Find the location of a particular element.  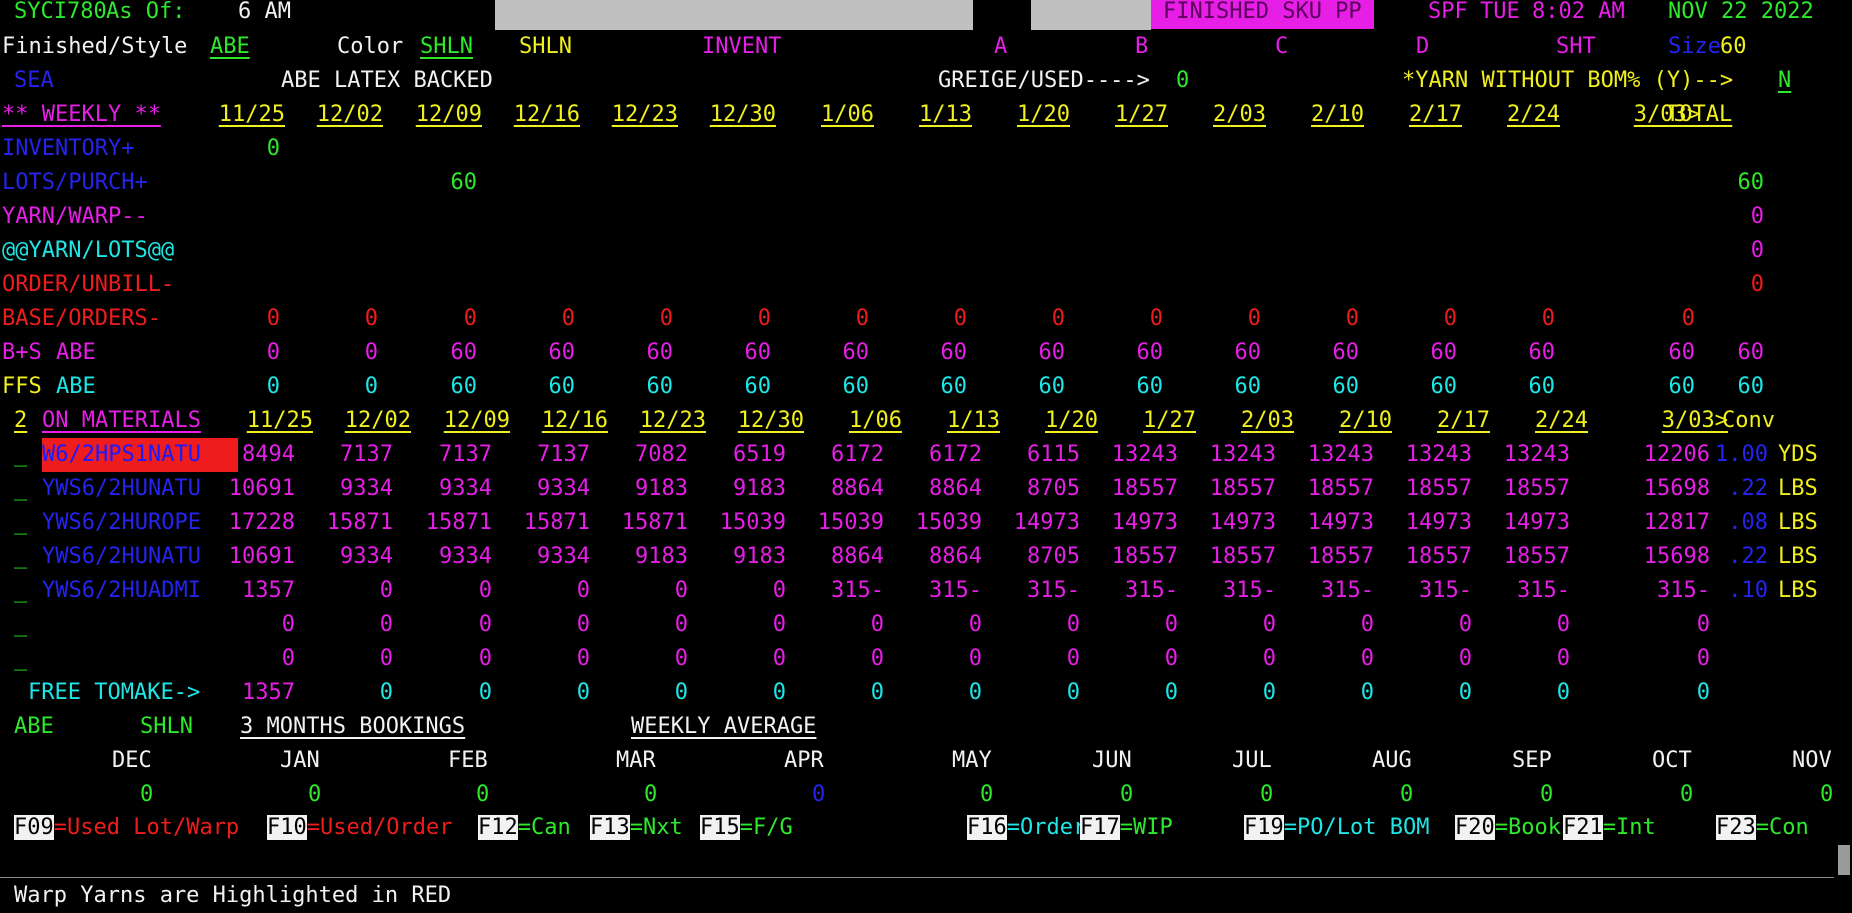

fkey-f21: F21=Int is located at coordinates (1609, 828).